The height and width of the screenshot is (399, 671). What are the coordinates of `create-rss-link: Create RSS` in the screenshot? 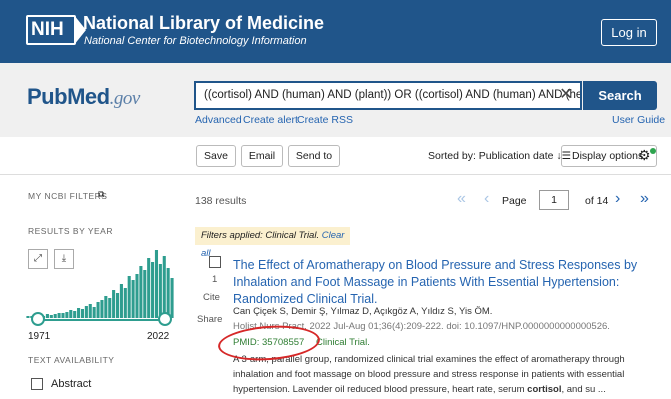 It's located at (325, 120).